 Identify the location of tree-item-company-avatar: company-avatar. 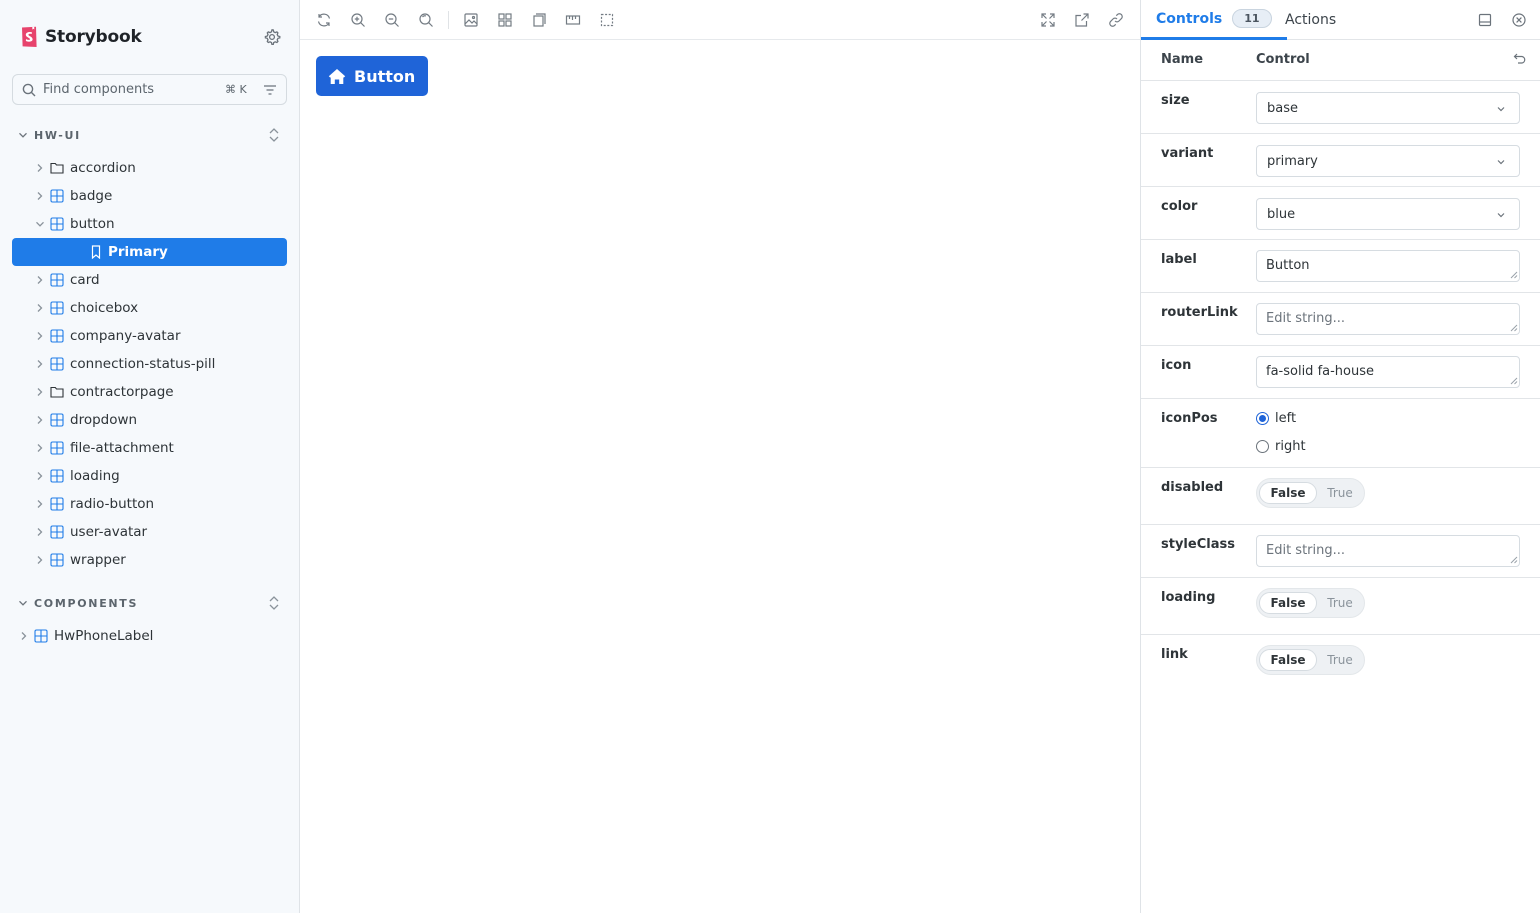
(149, 336).